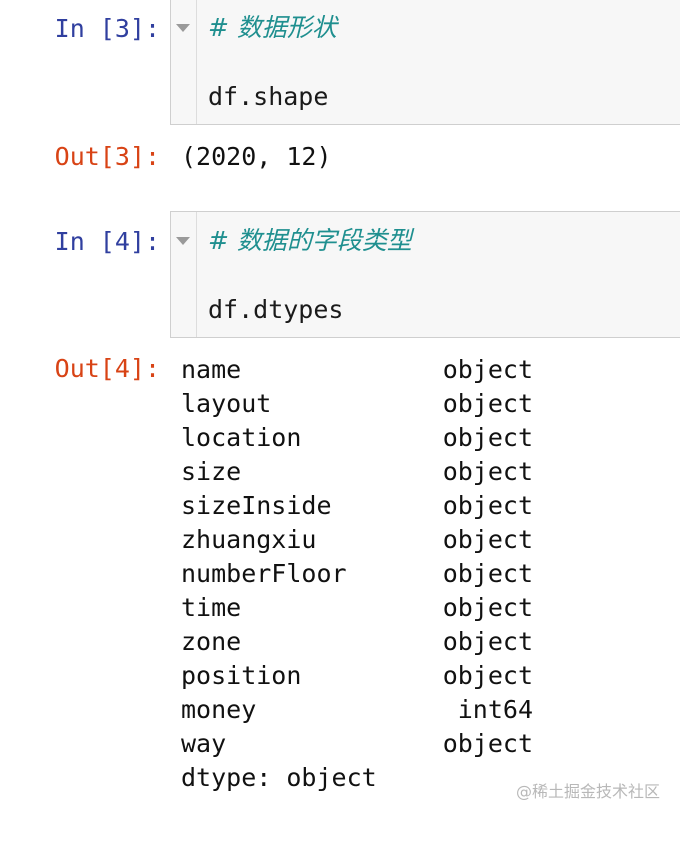 Image resolution: width=680 pixels, height=863 pixels. Describe the element at coordinates (211, 369) in the screenshot. I see `dtype-field-name: name` at that location.